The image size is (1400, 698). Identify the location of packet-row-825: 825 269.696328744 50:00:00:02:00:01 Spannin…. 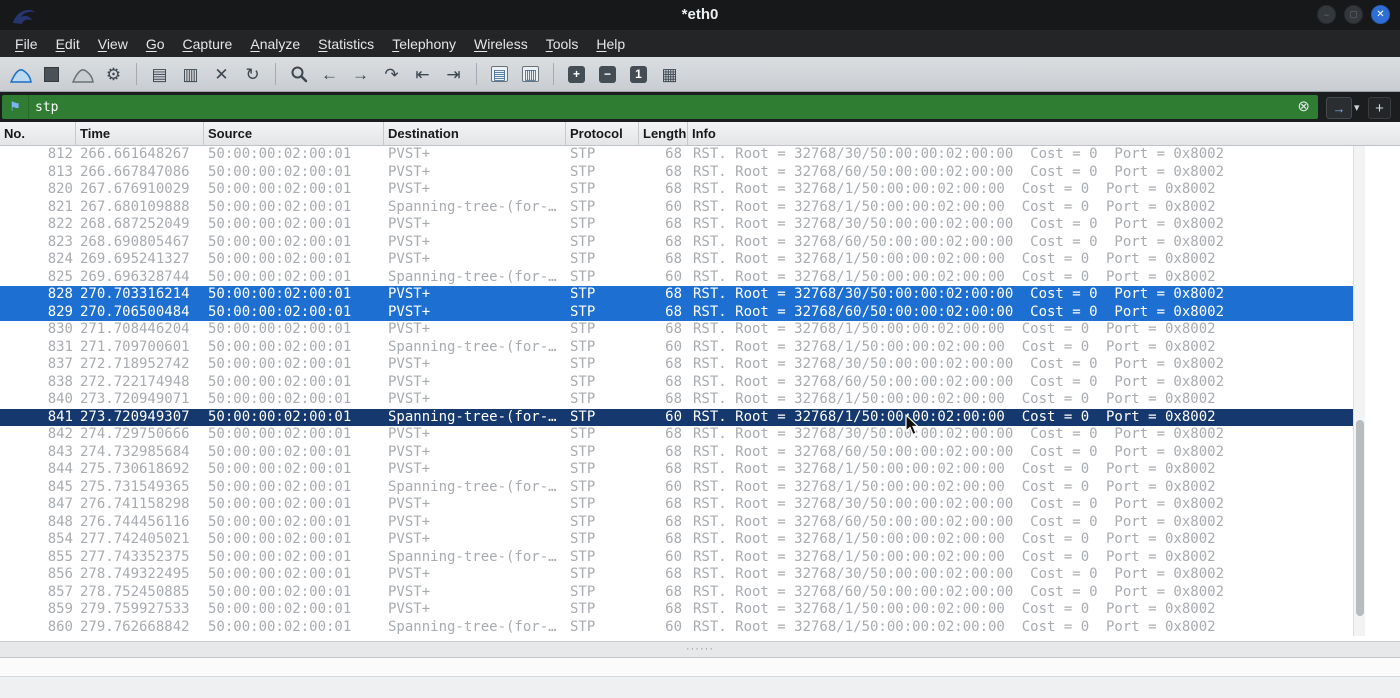
(676, 278).